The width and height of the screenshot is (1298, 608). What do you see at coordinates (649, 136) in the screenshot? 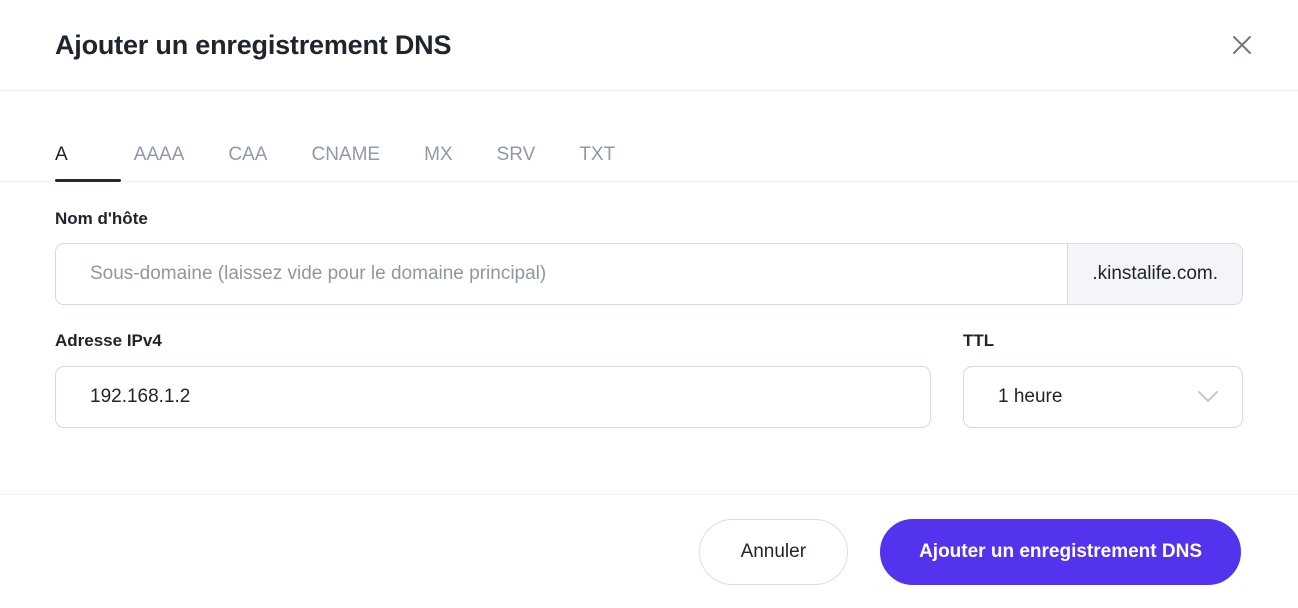
I see `record-type-tabs: A AAAA CAA CNAME MX SRV TXT` at bounding box center [649, 136].